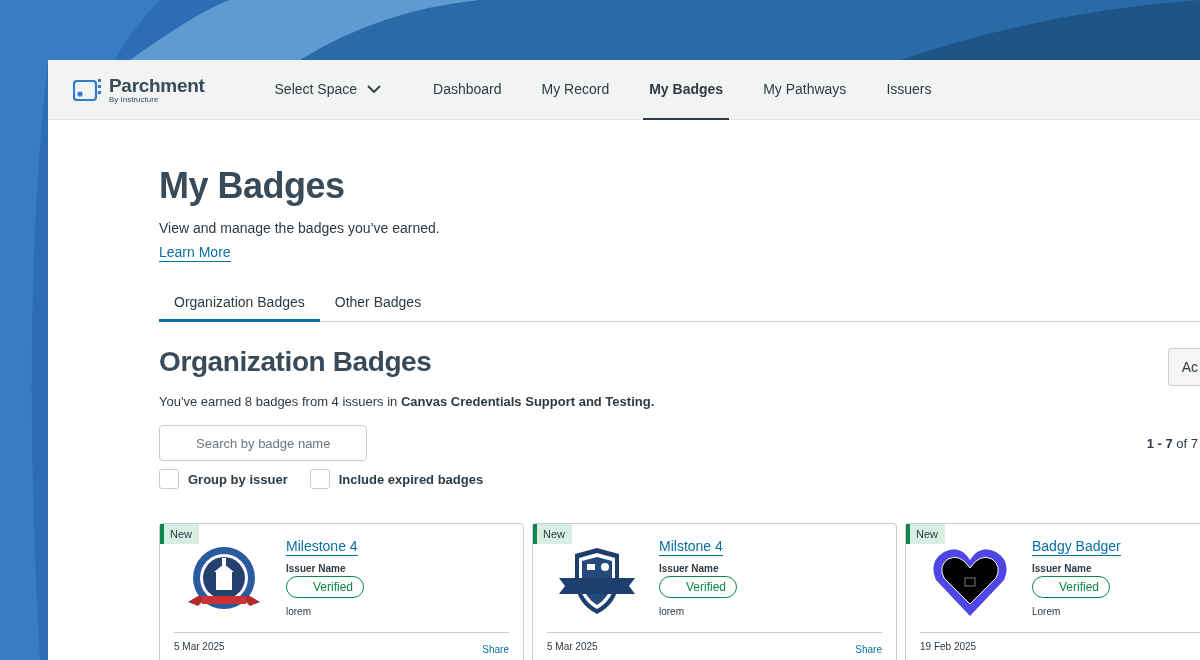 This screenshot has height=660, width=1200. What do you see at coordinates (411, 479) in the screenshot?
I see `checkbox-label: Include expired badges` at bounding box center [411, 479].